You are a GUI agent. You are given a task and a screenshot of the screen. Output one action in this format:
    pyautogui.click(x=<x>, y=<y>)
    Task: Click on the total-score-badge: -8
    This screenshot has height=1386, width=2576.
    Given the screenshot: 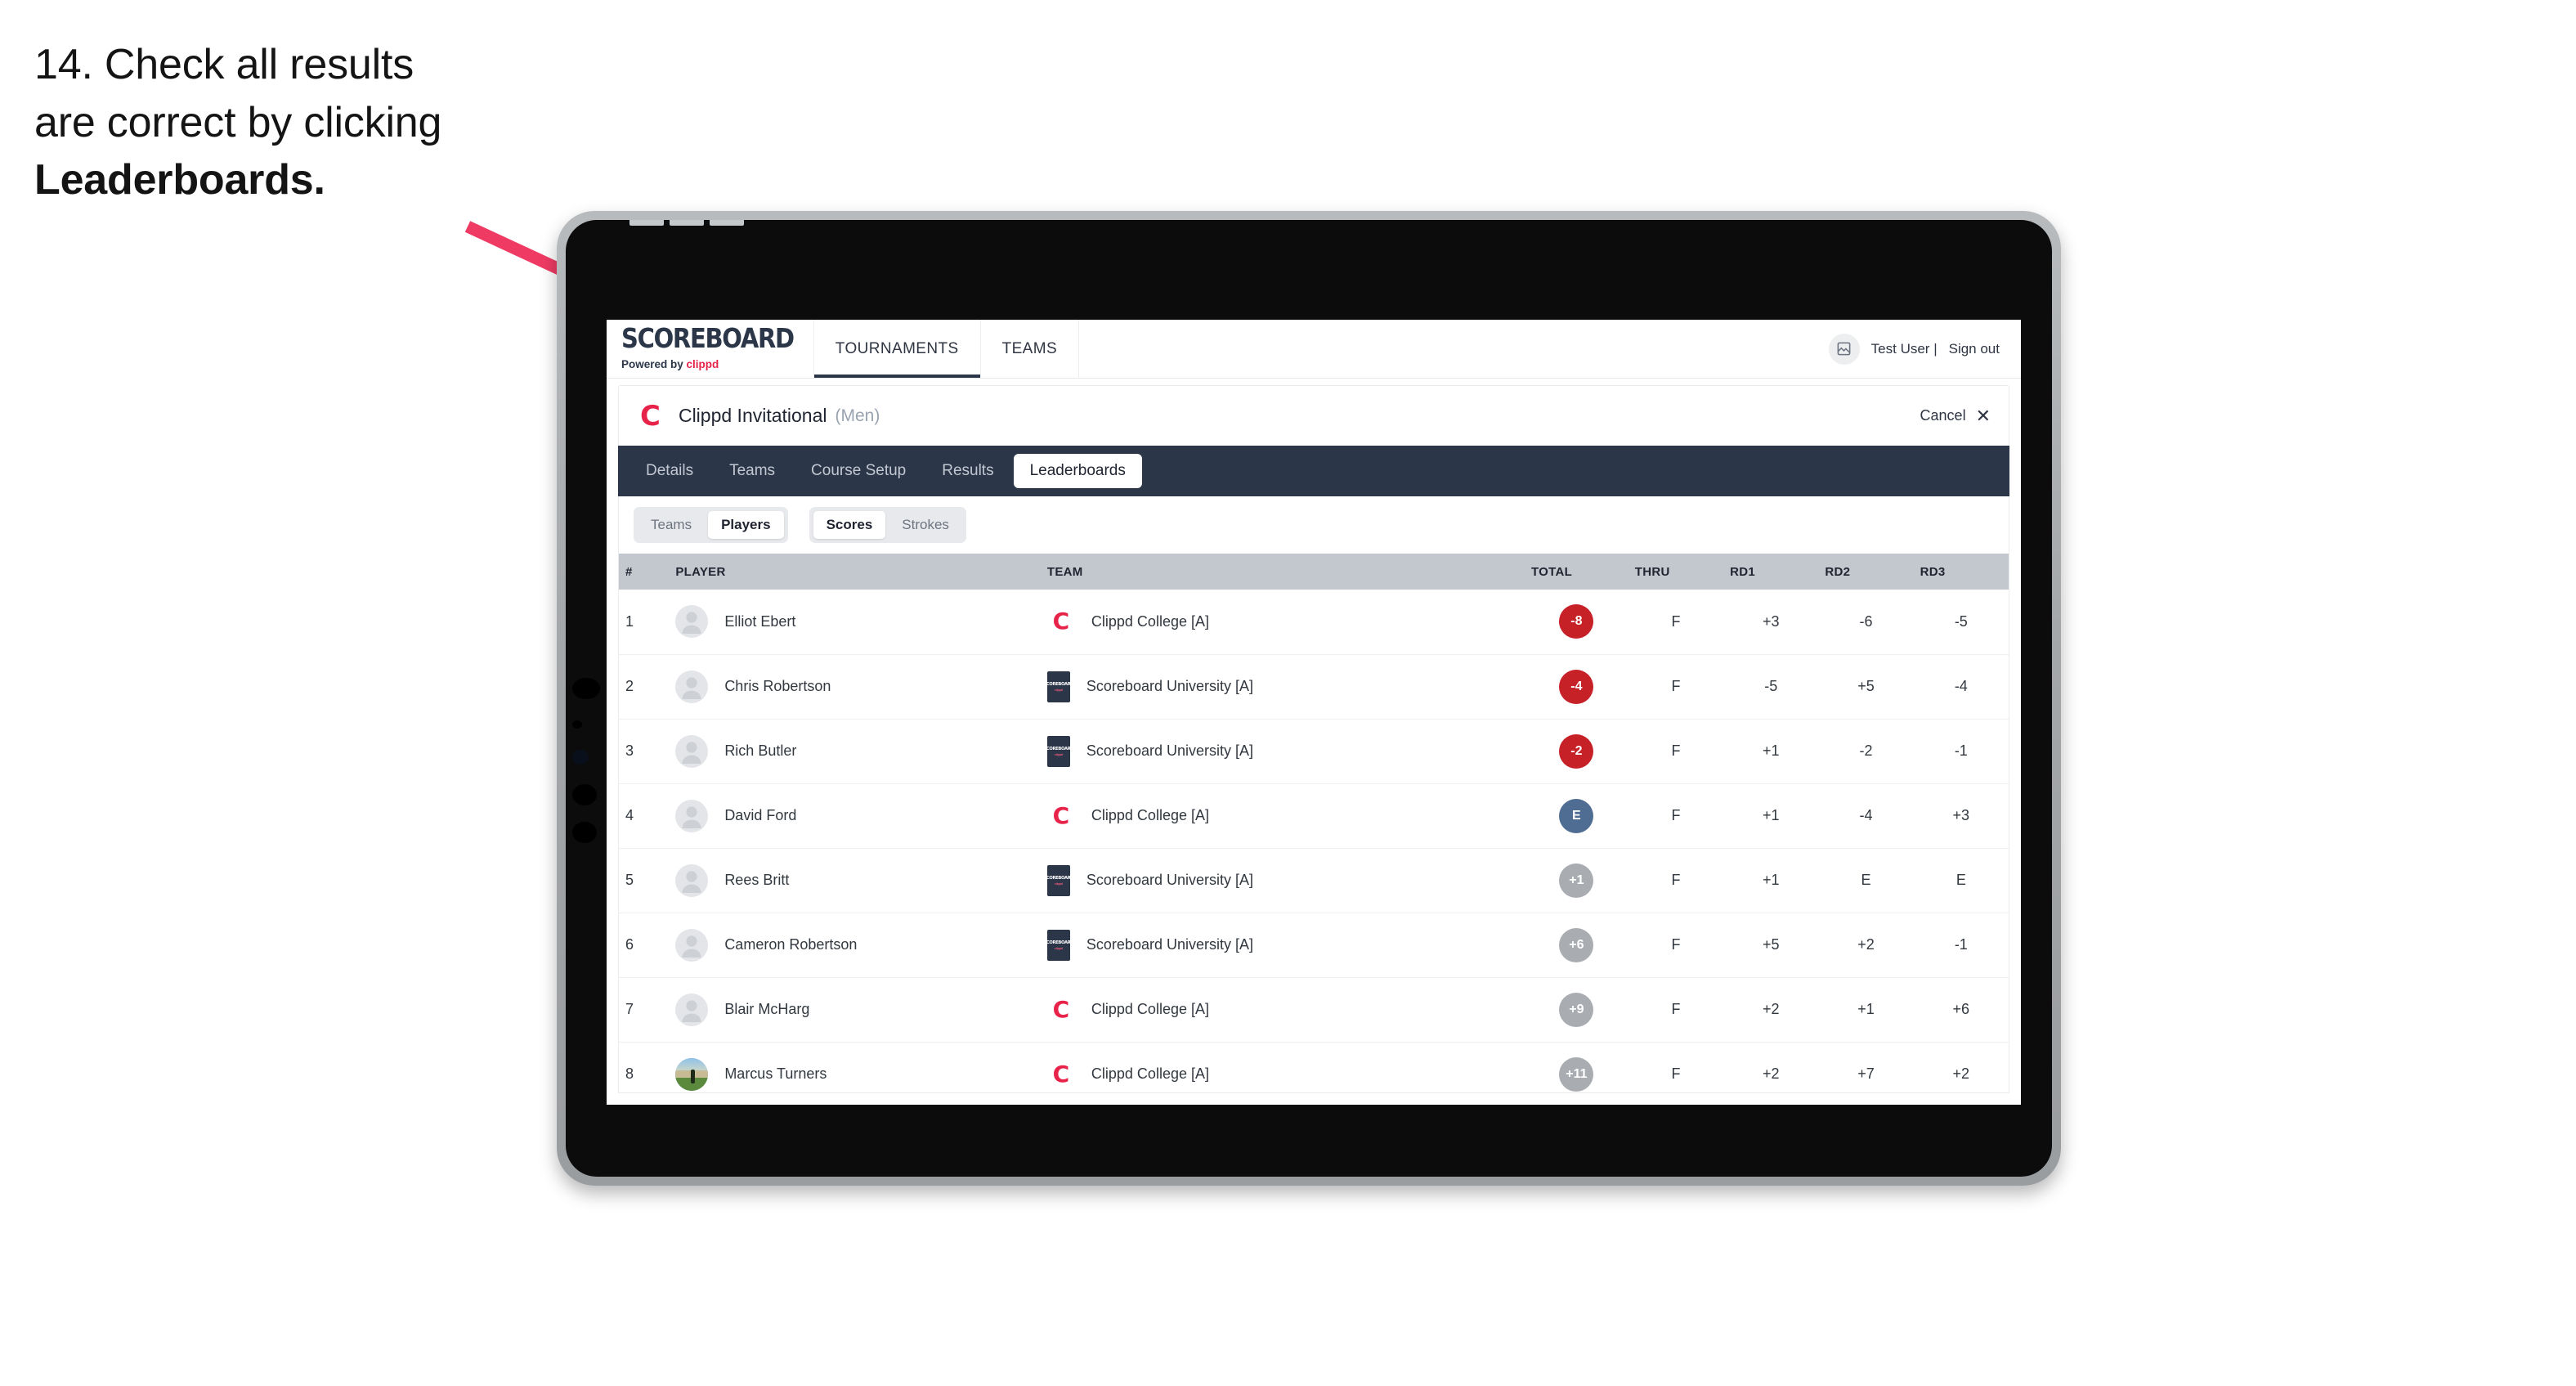 What is the action you would take?
    pyautogui.click(x=1576, y=621)
    